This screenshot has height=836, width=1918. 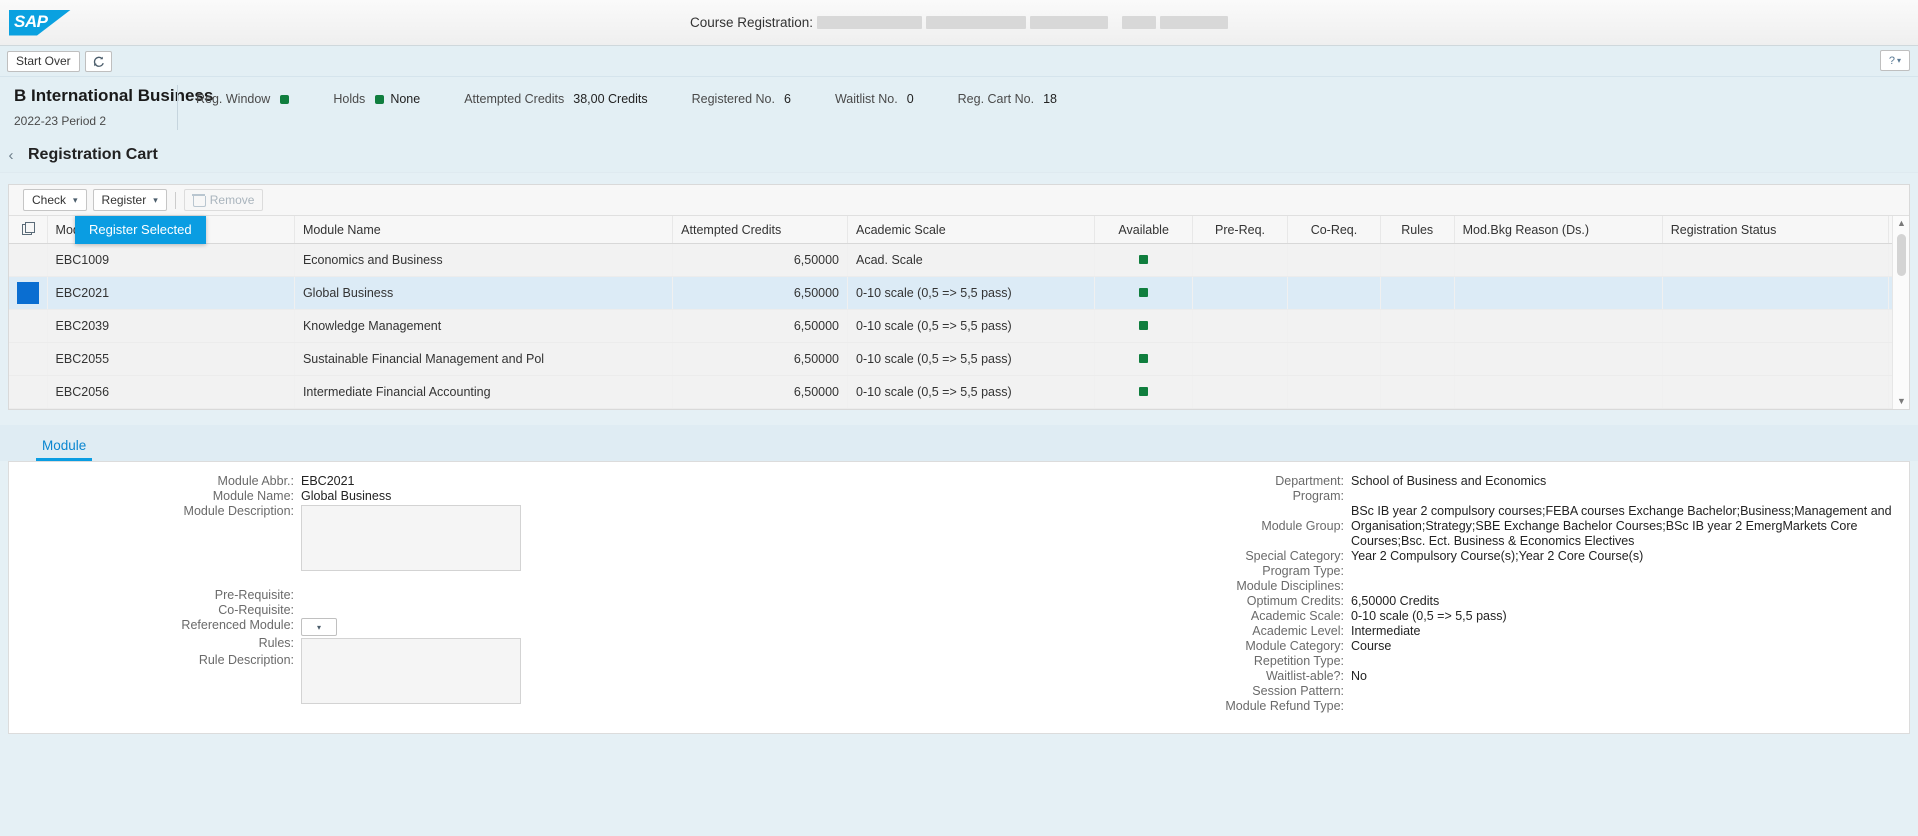 What do you see at coordinates (1901, 223) in the screenshot?
I see `scroll-up-arrow-icon: ▲` at bounding box center [1901, 223].